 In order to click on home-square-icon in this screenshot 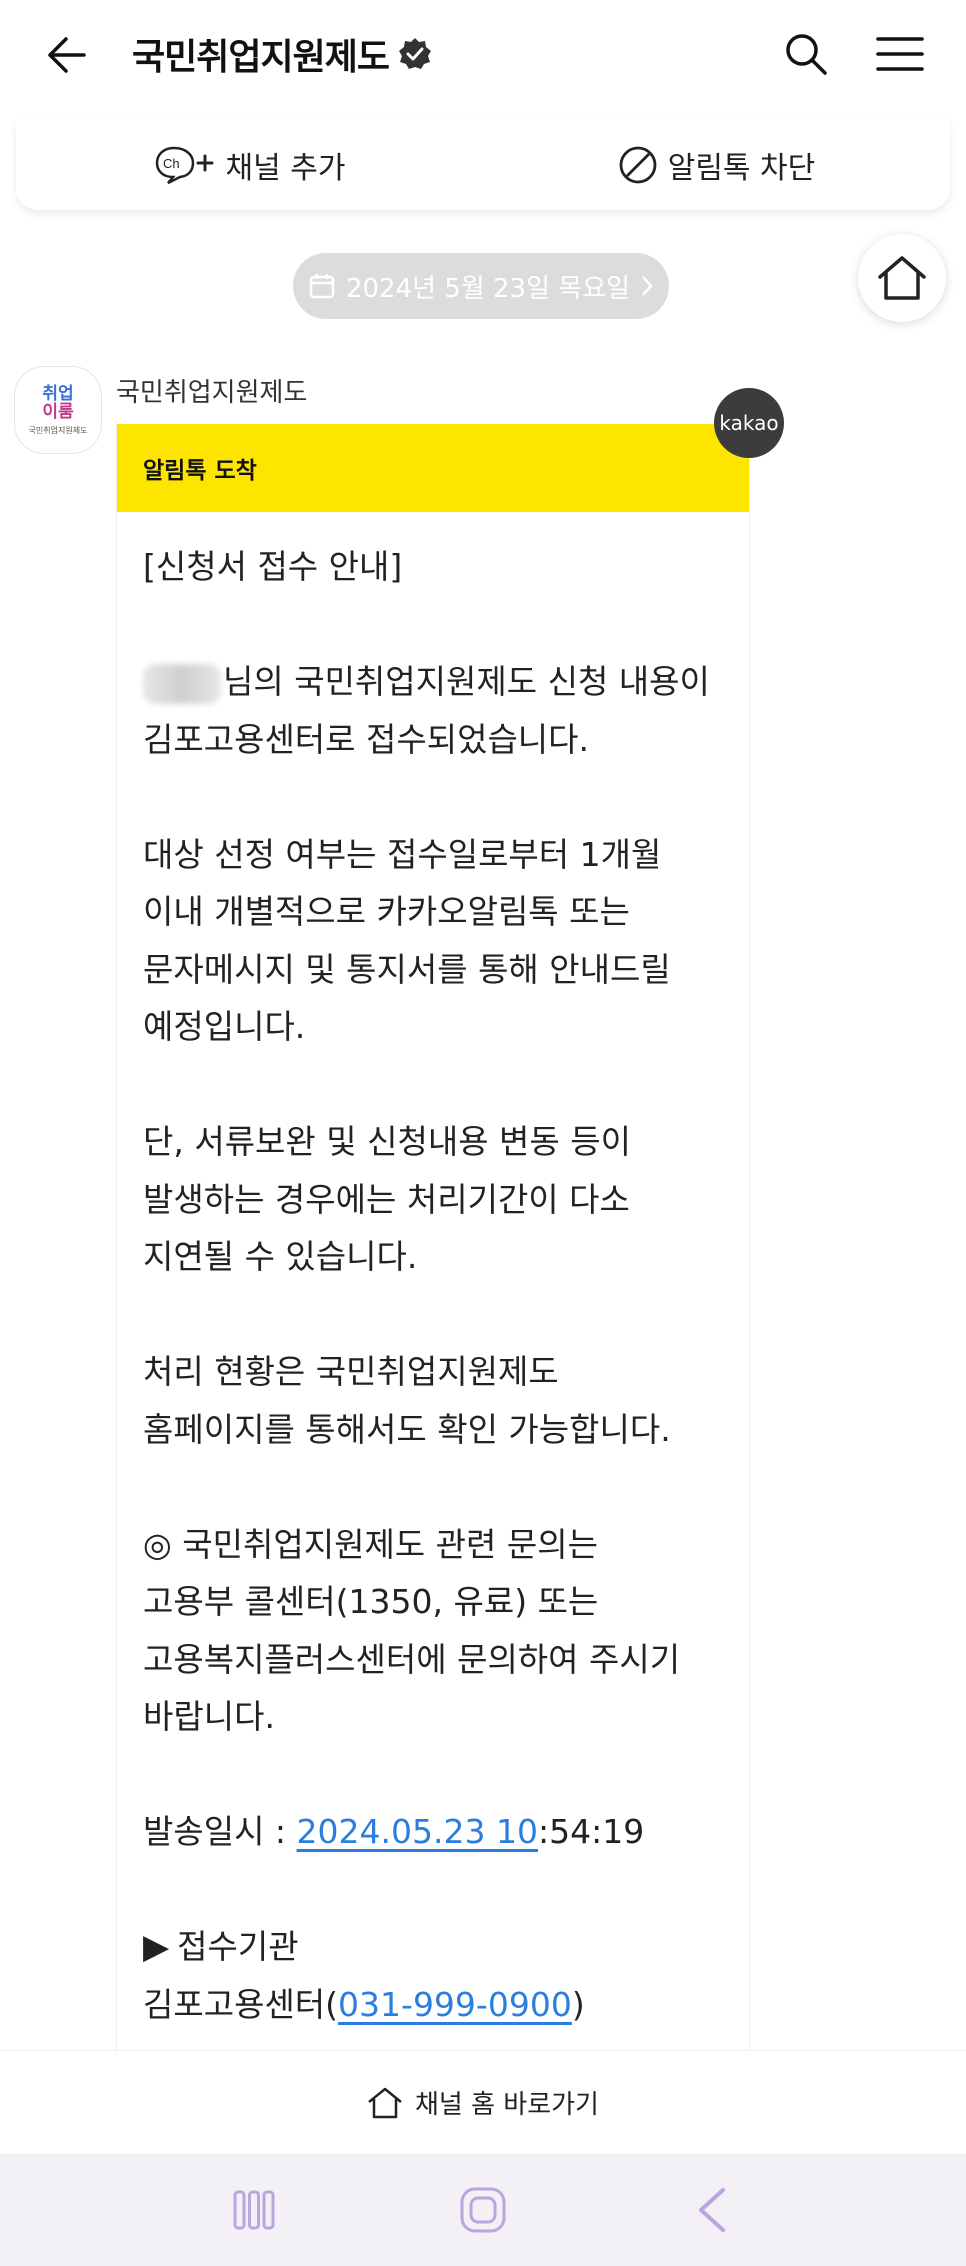, I will do `click(483, 2210)`.